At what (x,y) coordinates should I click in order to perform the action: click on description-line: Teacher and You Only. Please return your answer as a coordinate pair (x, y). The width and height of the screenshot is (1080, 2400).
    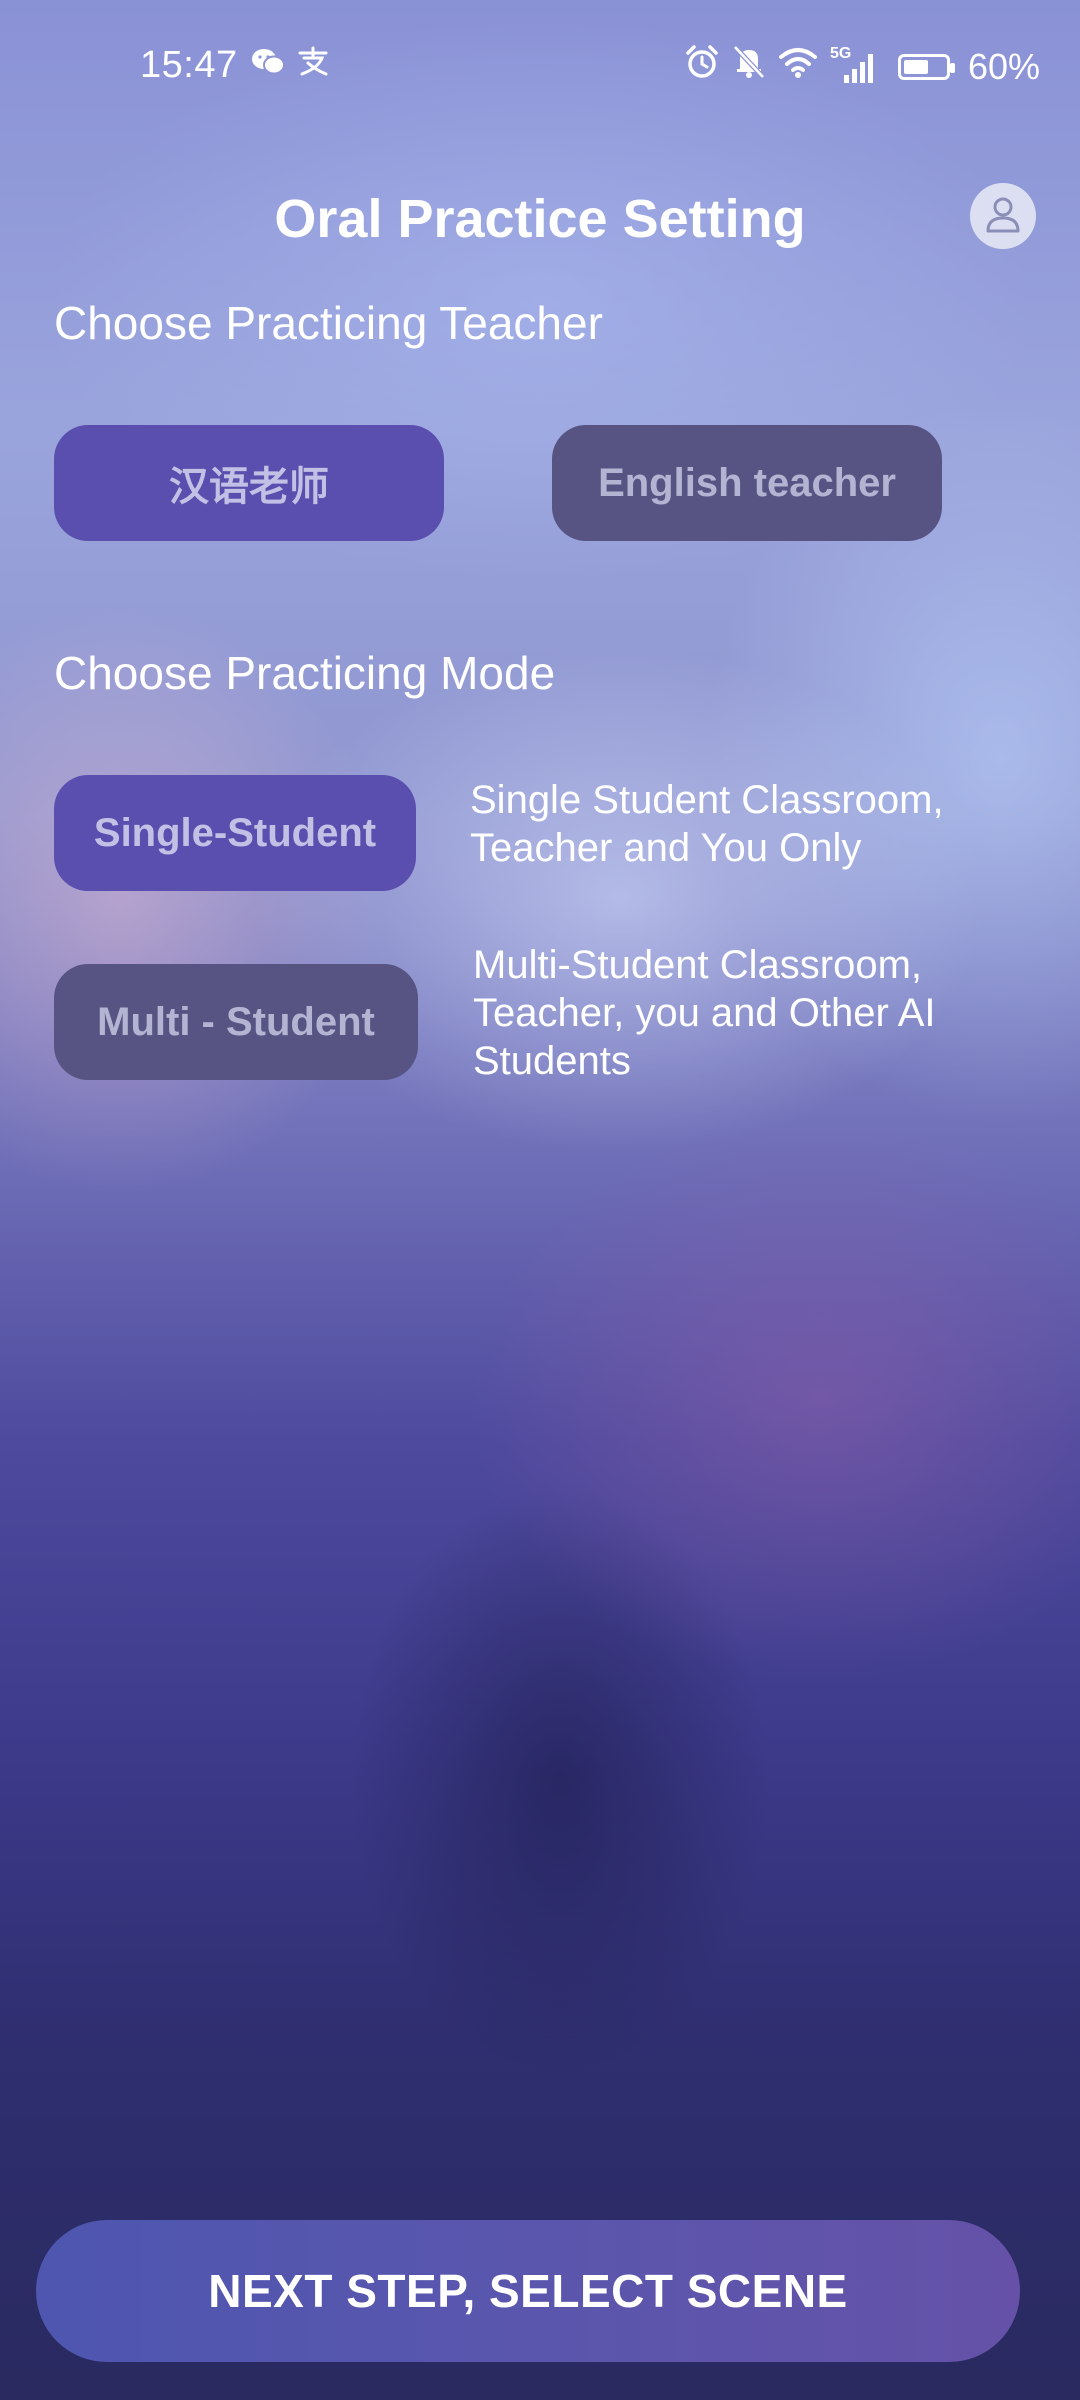
    Looking at the image, I should click on (666, 848).